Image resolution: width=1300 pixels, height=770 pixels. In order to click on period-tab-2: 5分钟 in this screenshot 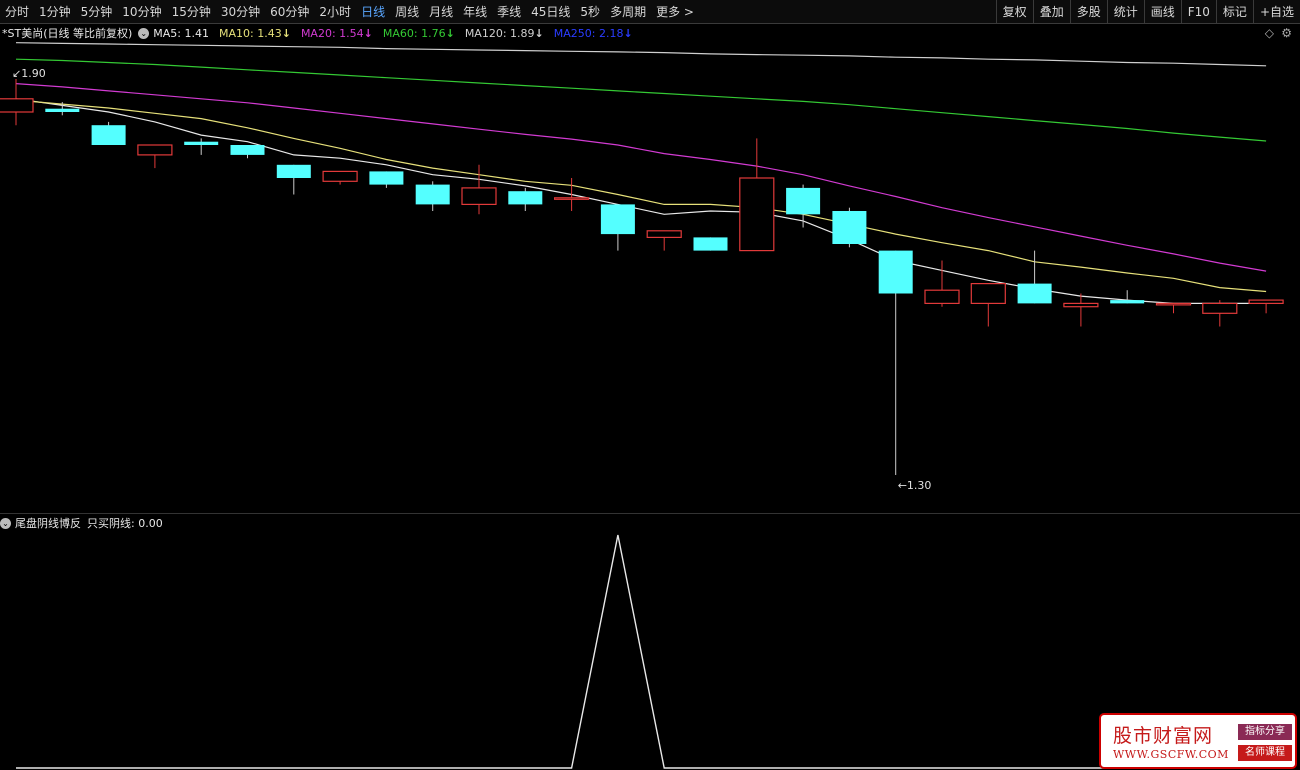, I will do `click(97, 12)`.